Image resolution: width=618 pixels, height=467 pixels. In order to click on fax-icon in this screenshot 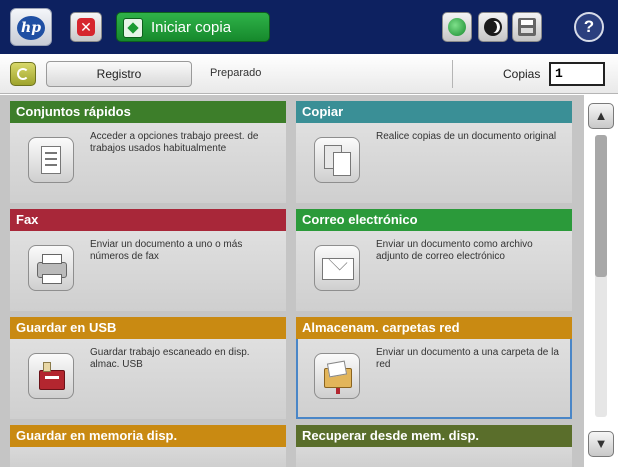, I will do `click(51, 268)`.